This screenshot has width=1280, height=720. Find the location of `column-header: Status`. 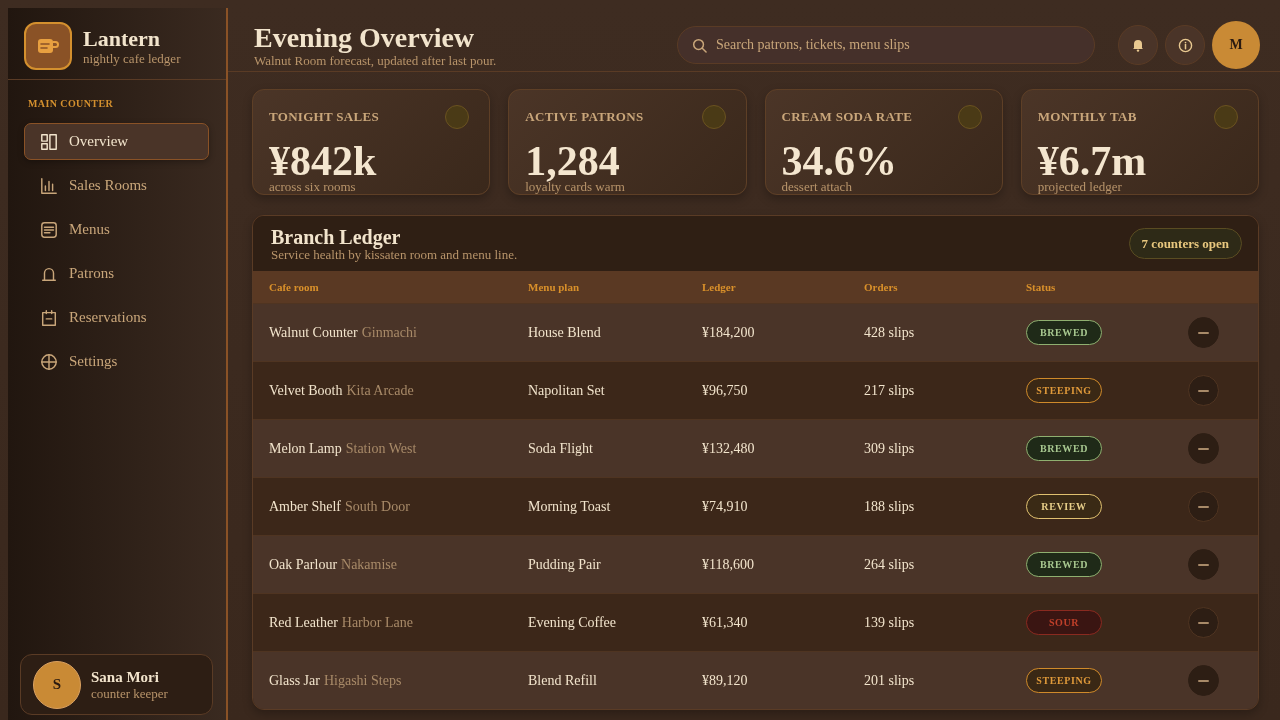

column-header: Status is located at coordinates (1041, 287).